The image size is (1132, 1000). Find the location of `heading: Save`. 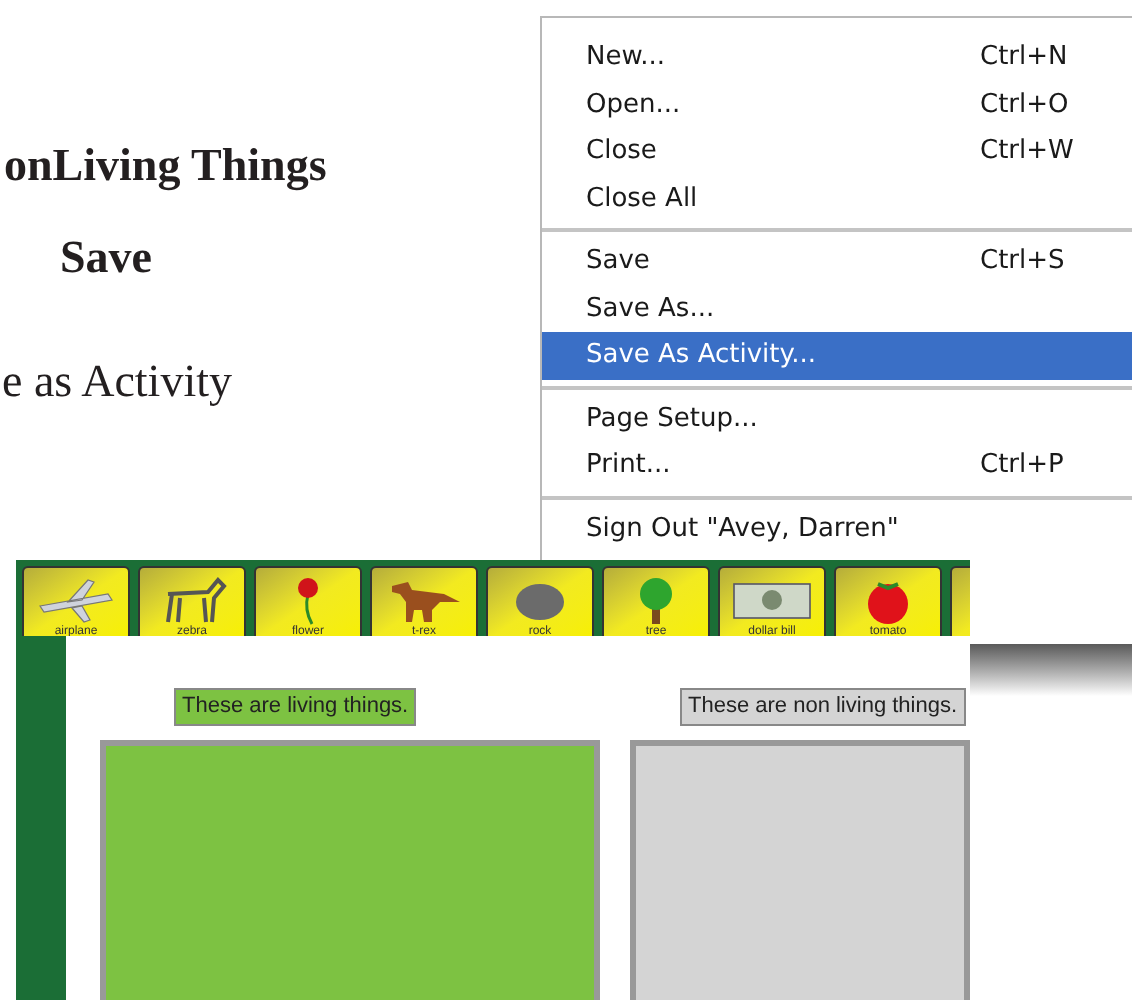

heading: Save is located at coordinates (106, 258).